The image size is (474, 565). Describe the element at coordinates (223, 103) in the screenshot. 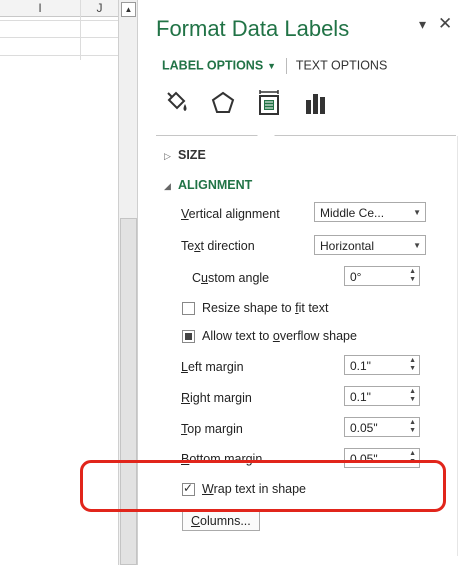

I see `pentagon-icon` at that location.